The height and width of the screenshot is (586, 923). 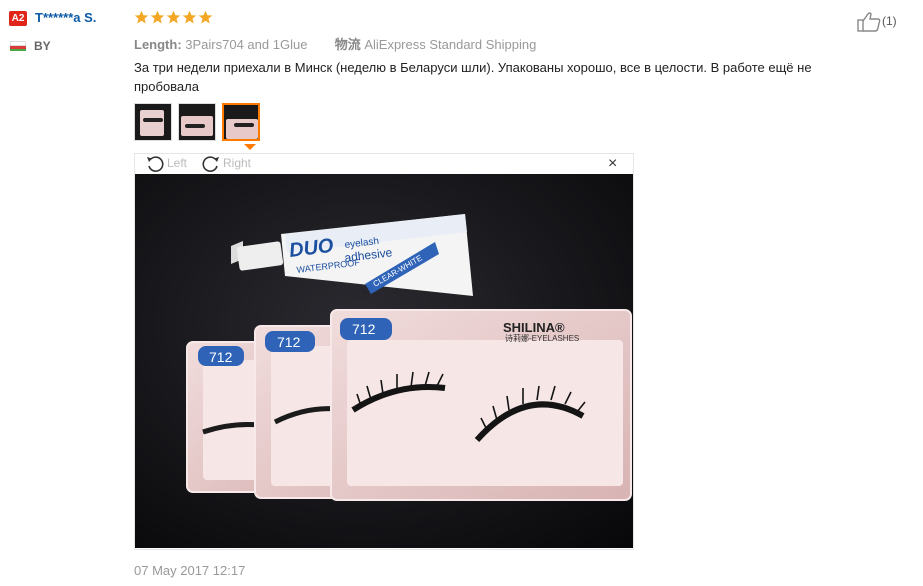 I want to click on tray-brand: SHILINA®, so click(x=534, y=327).